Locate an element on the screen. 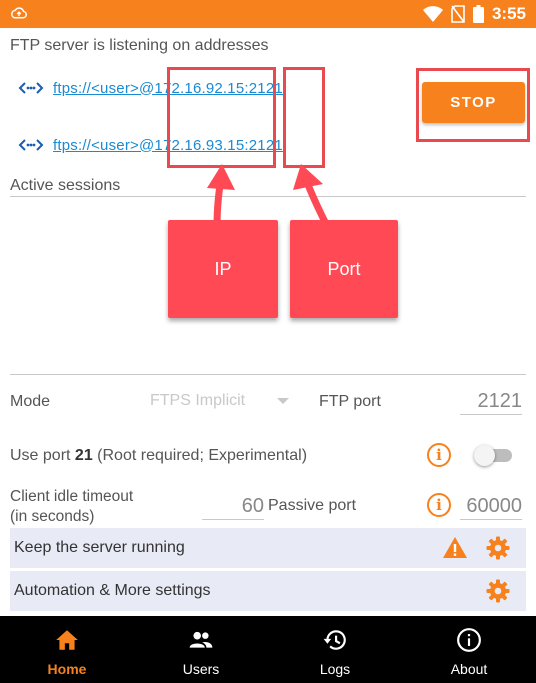 This screenshot has height=683, width=536. cloud-upload-icon is located at coordinates (19, 13).